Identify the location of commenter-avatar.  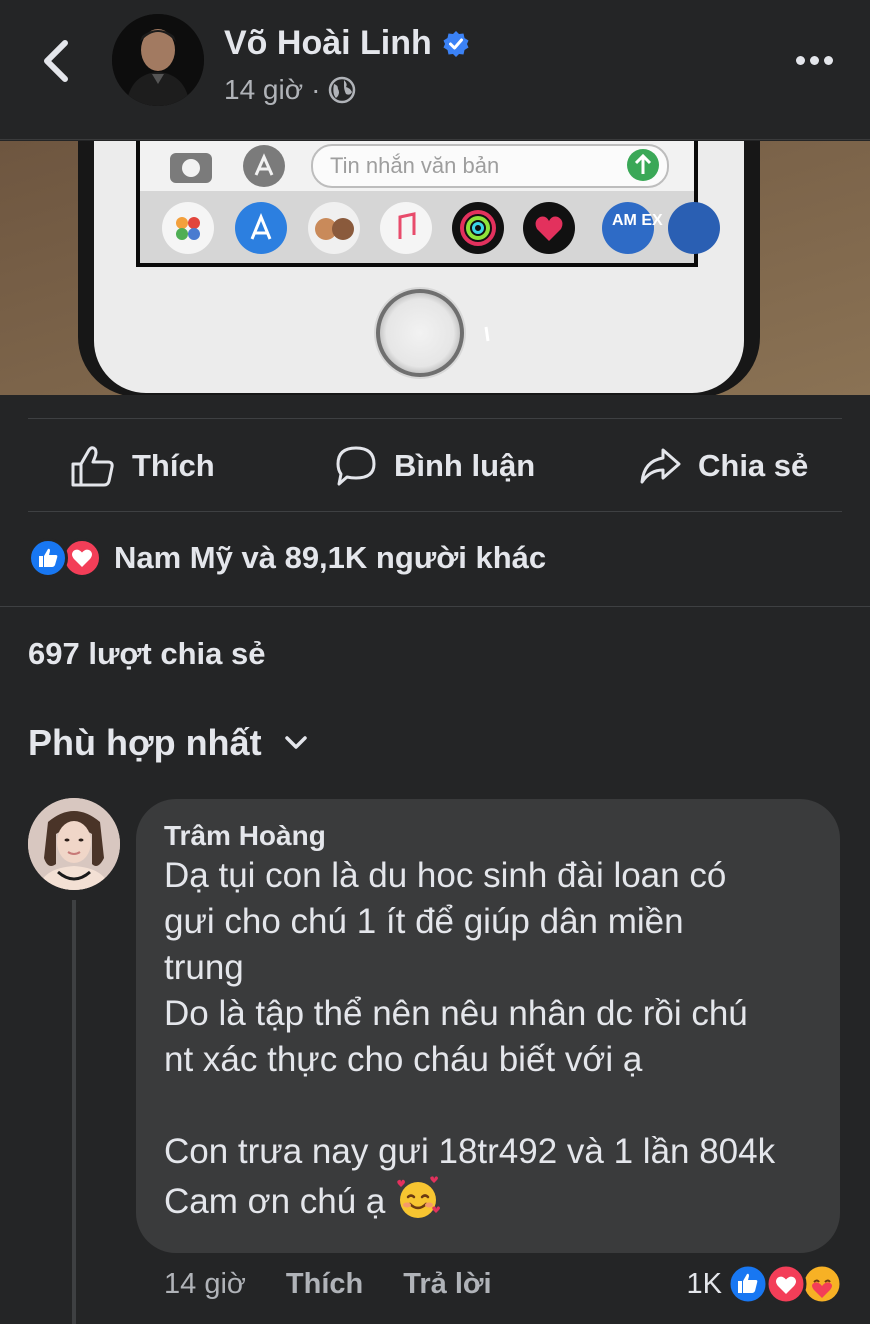
(74, 844).